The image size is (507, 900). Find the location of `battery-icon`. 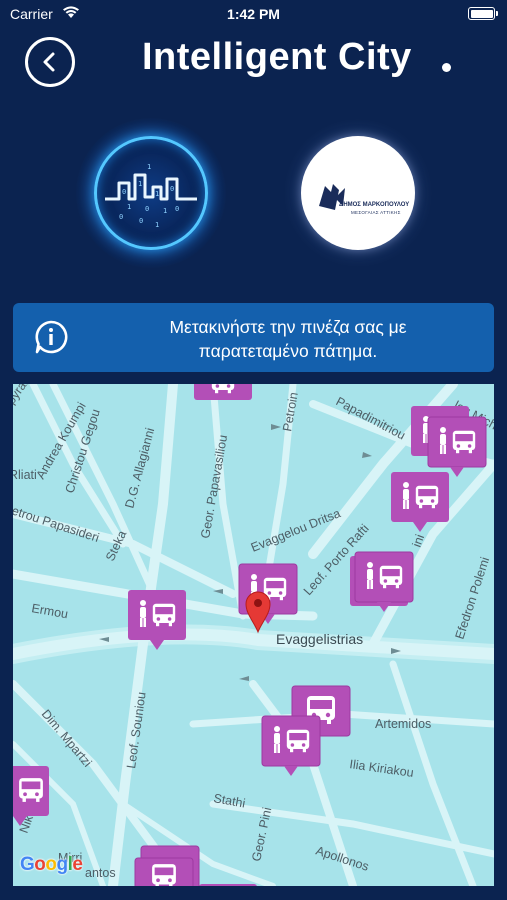

battery-icon is located at coordinates (483, 13).